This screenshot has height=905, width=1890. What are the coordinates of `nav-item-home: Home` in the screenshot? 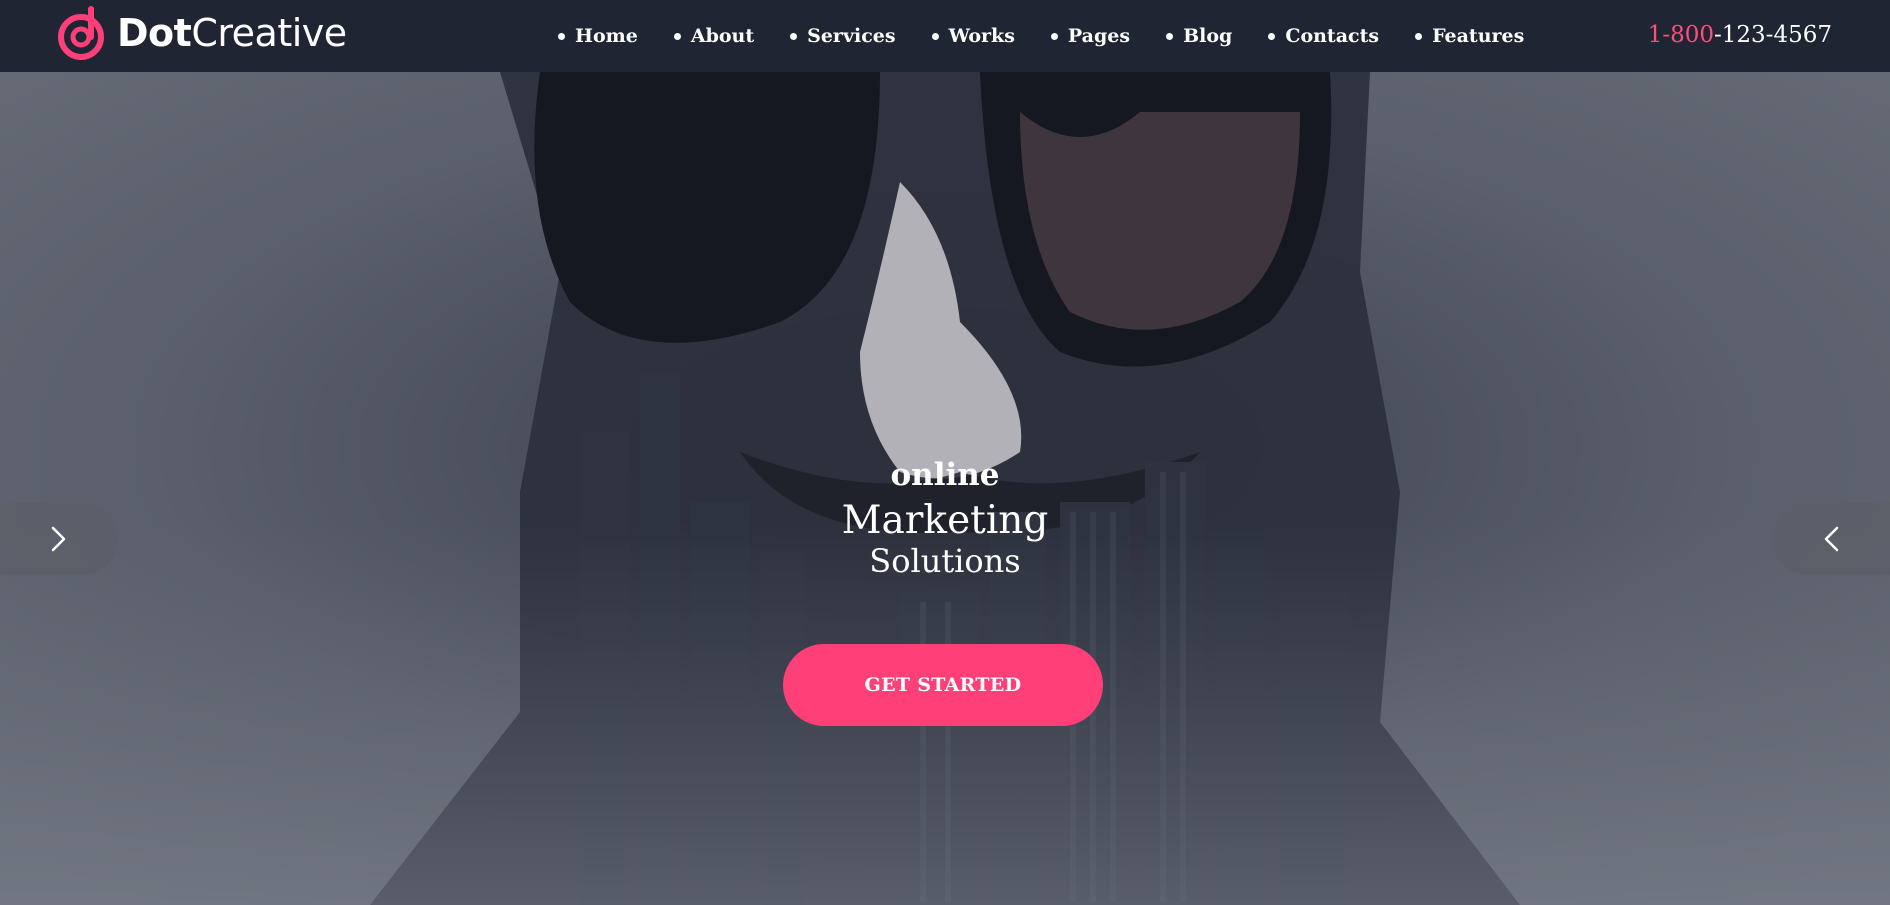 It's located at (598, 36).